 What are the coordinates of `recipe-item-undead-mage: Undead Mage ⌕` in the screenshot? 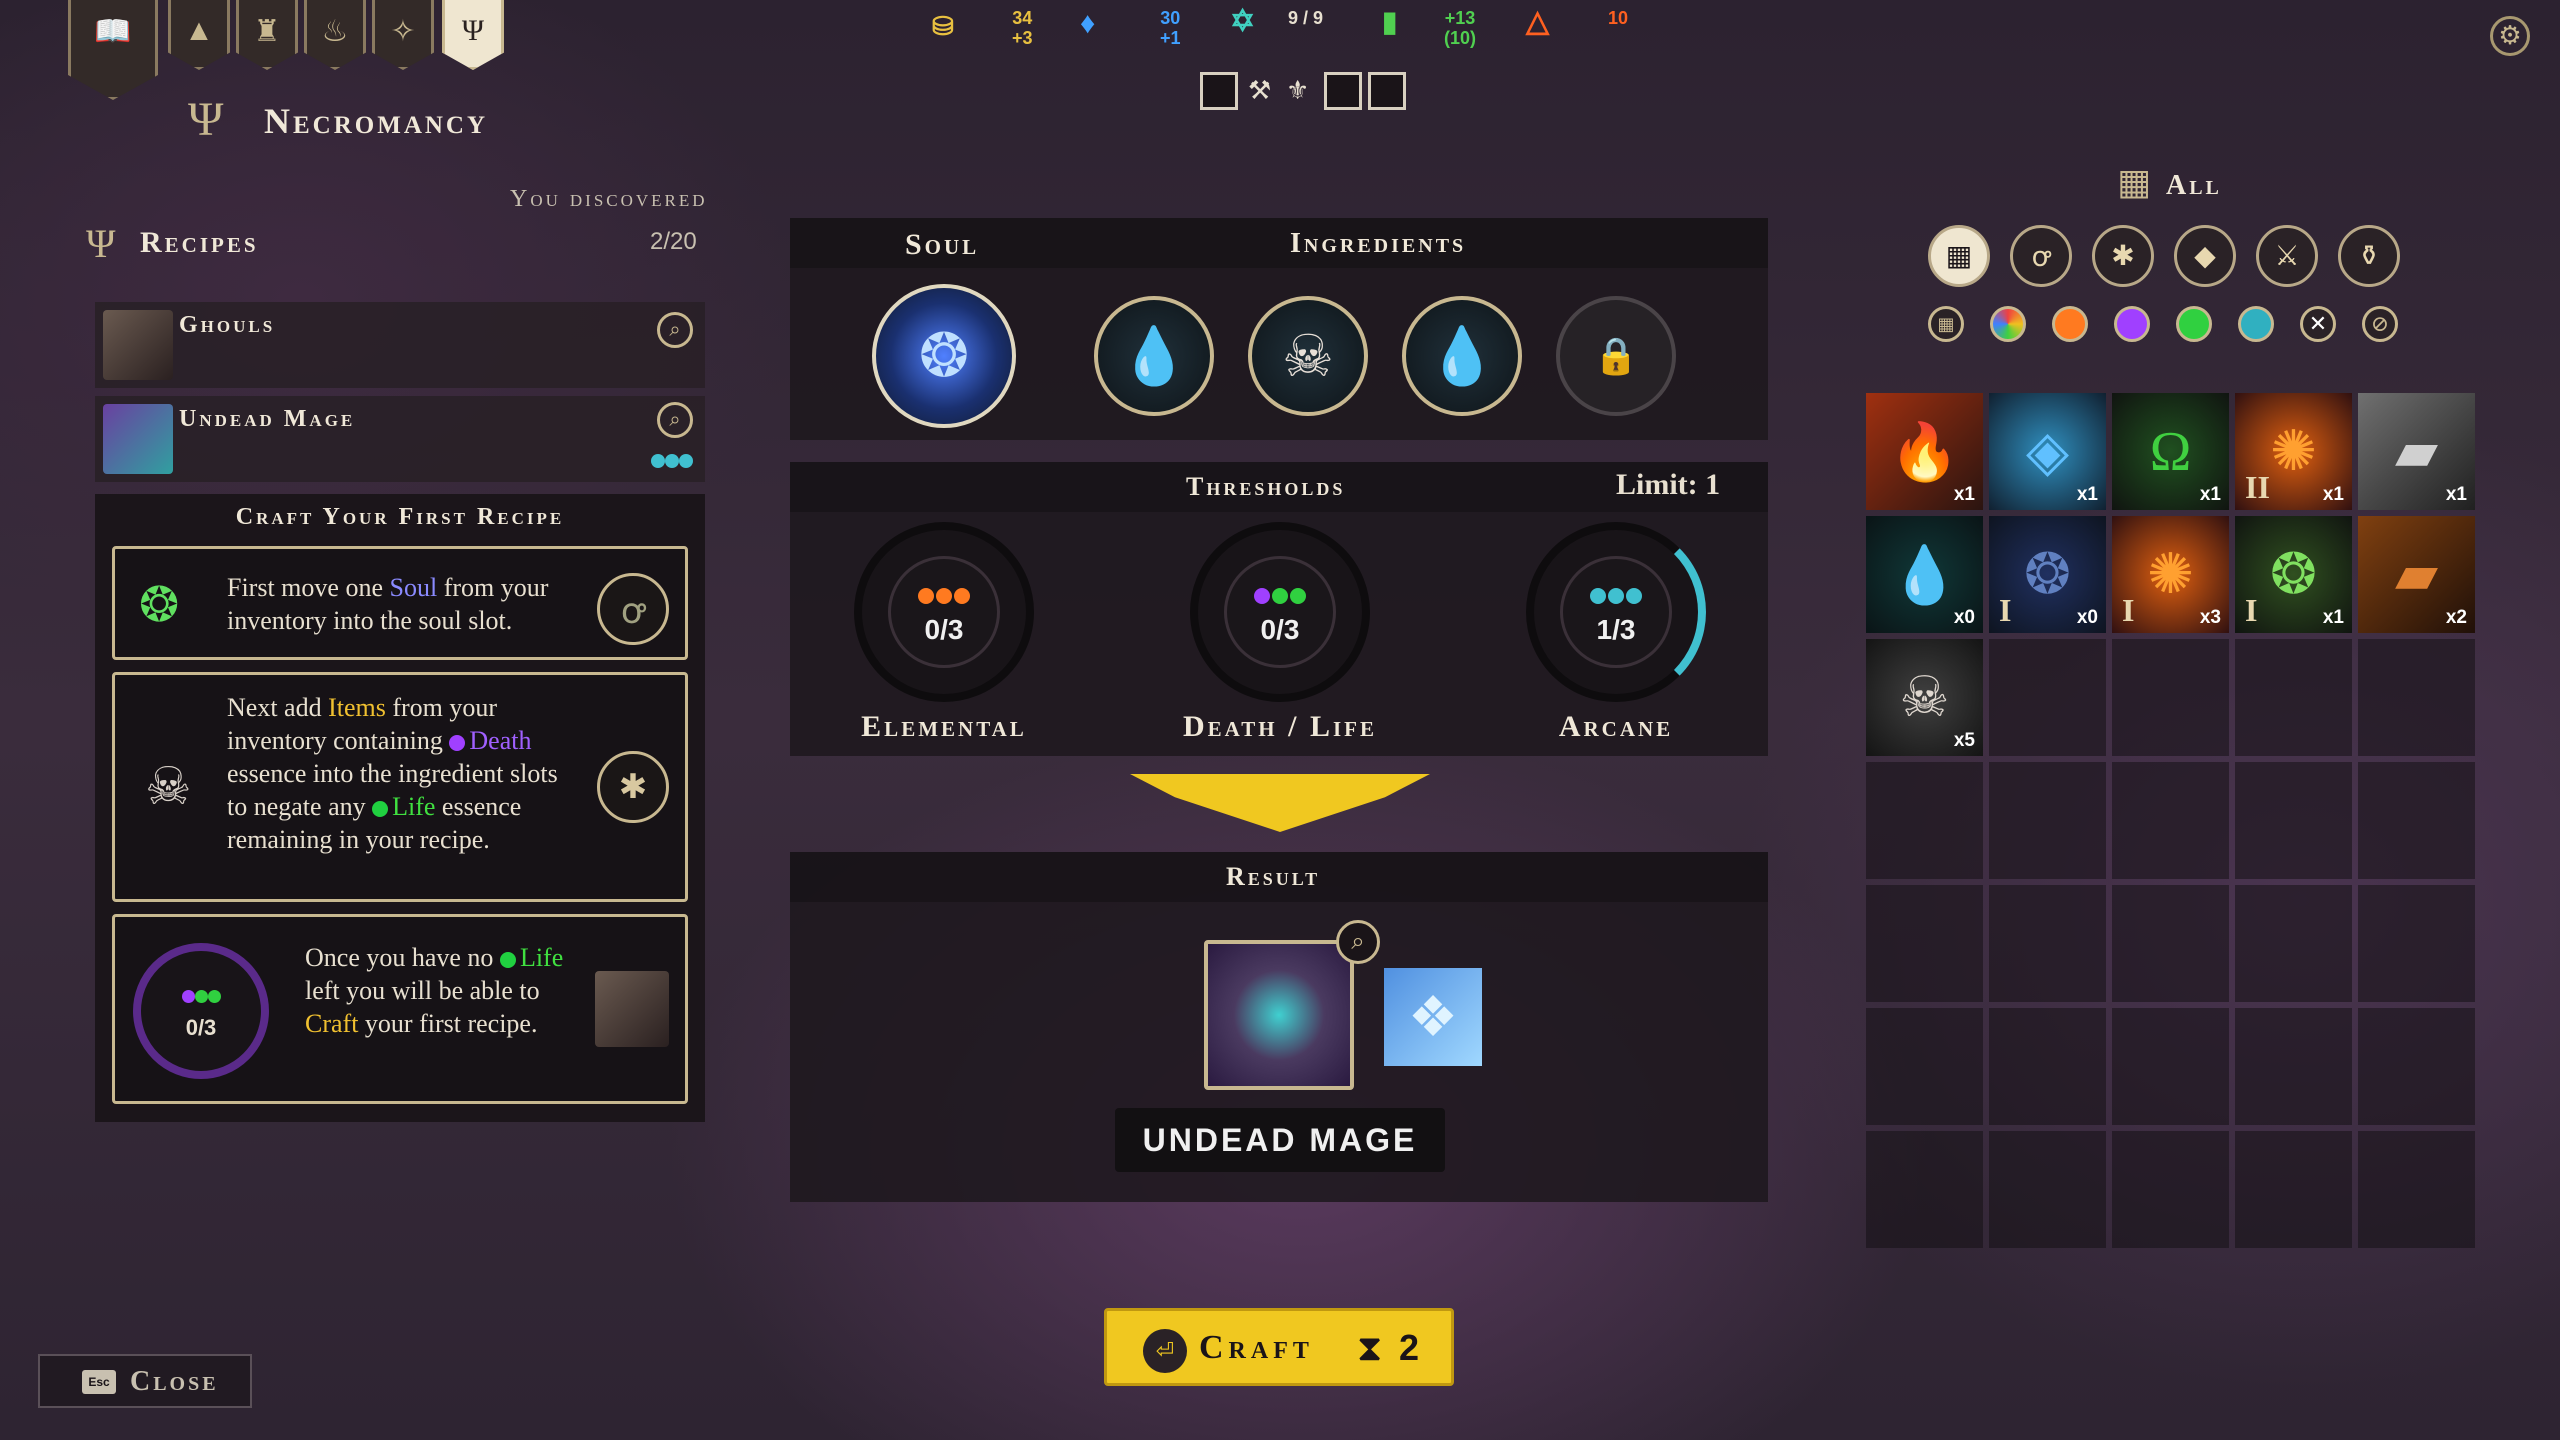 It's located at (400, 439).